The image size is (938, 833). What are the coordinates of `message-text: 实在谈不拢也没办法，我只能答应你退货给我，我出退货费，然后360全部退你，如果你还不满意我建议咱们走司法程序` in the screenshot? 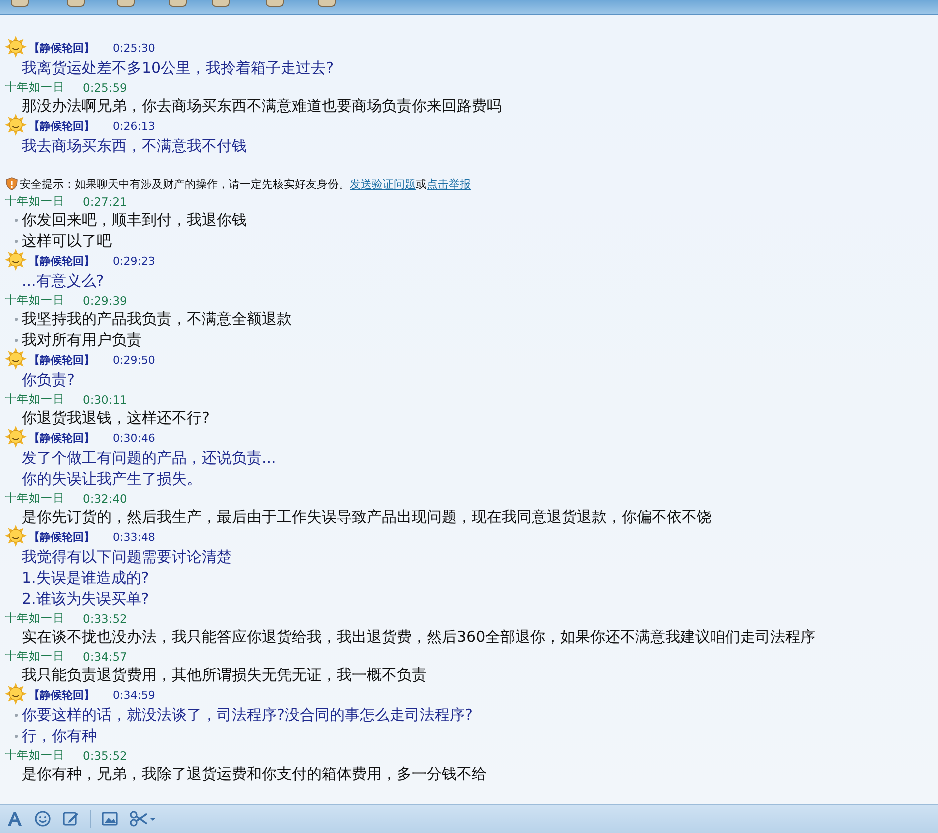 It's located at (419, 637).